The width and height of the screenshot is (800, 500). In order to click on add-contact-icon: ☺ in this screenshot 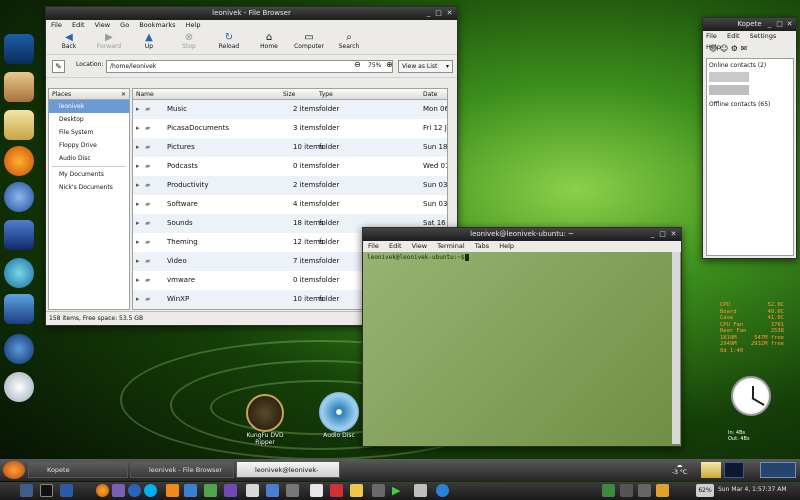, I will do `click(713, 48)`.